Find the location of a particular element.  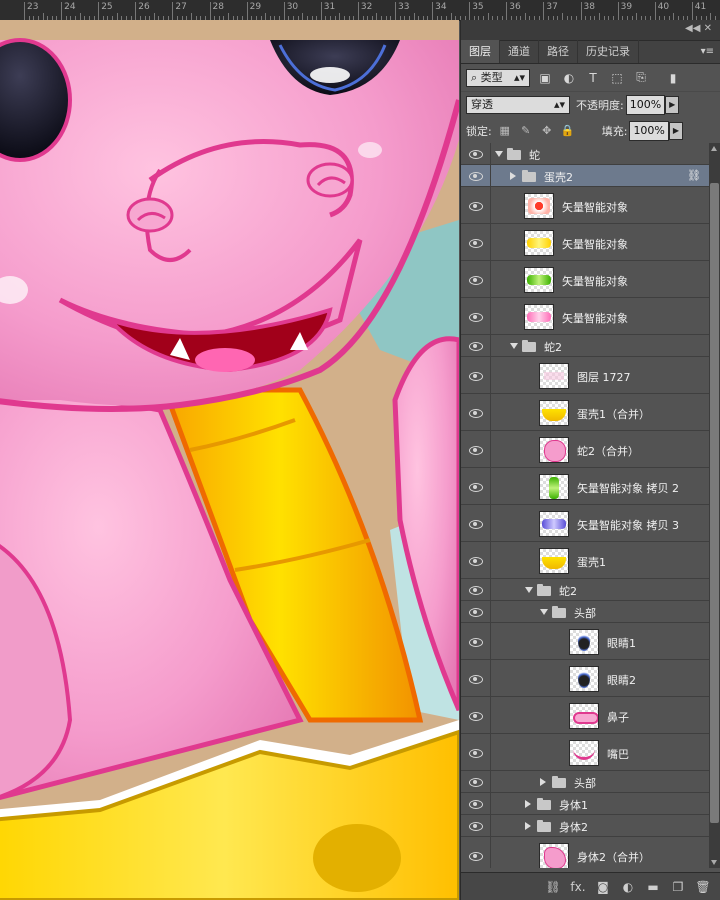

tab-channels: 通道 is located at coordinates (519, 51).